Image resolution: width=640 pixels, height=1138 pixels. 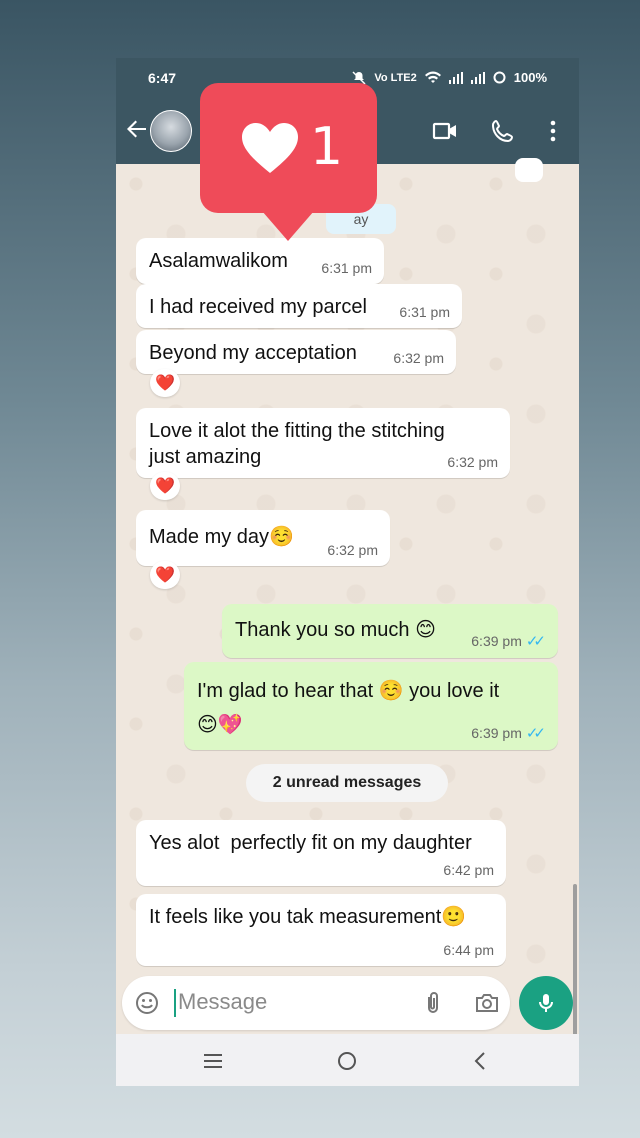 I want to click on message-time: 6:44 pm, so click(x=468, y=950).